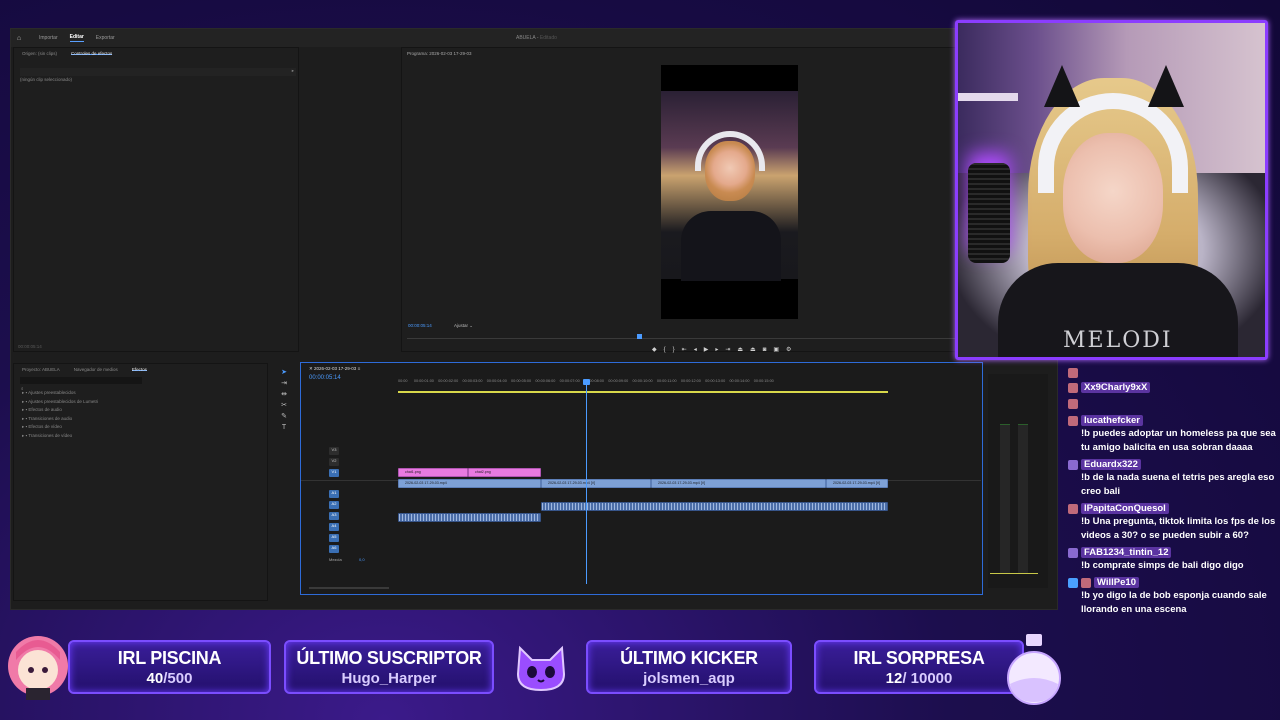 This screenshot has height=720, width=1280. Describe the element at coordinates (334, 369) in the screenshot. I see `sequence-tab: ✕ 2026-02-03 17-29-03 ≡` at that location.